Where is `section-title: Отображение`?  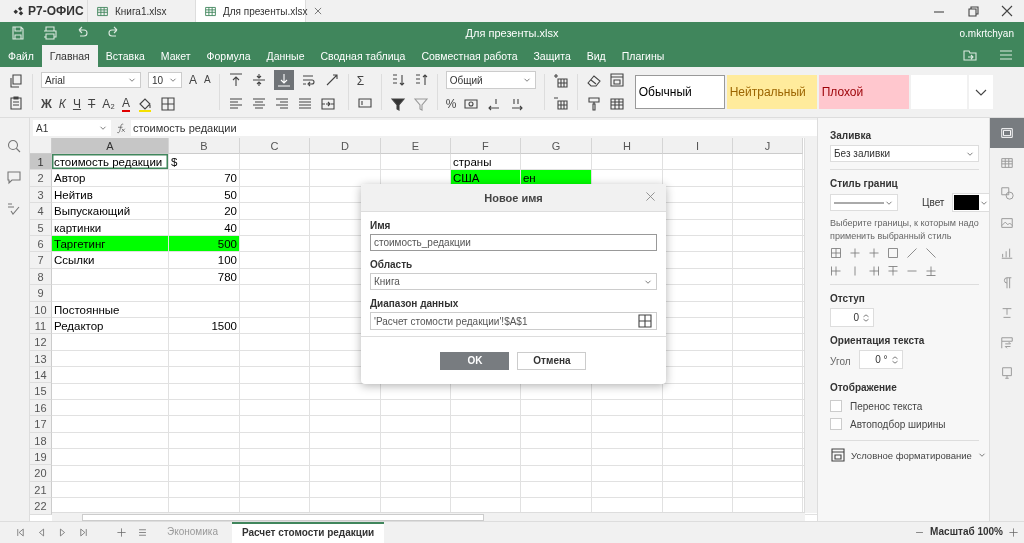
section-title: Отображение is located at coordinates (863, 387).